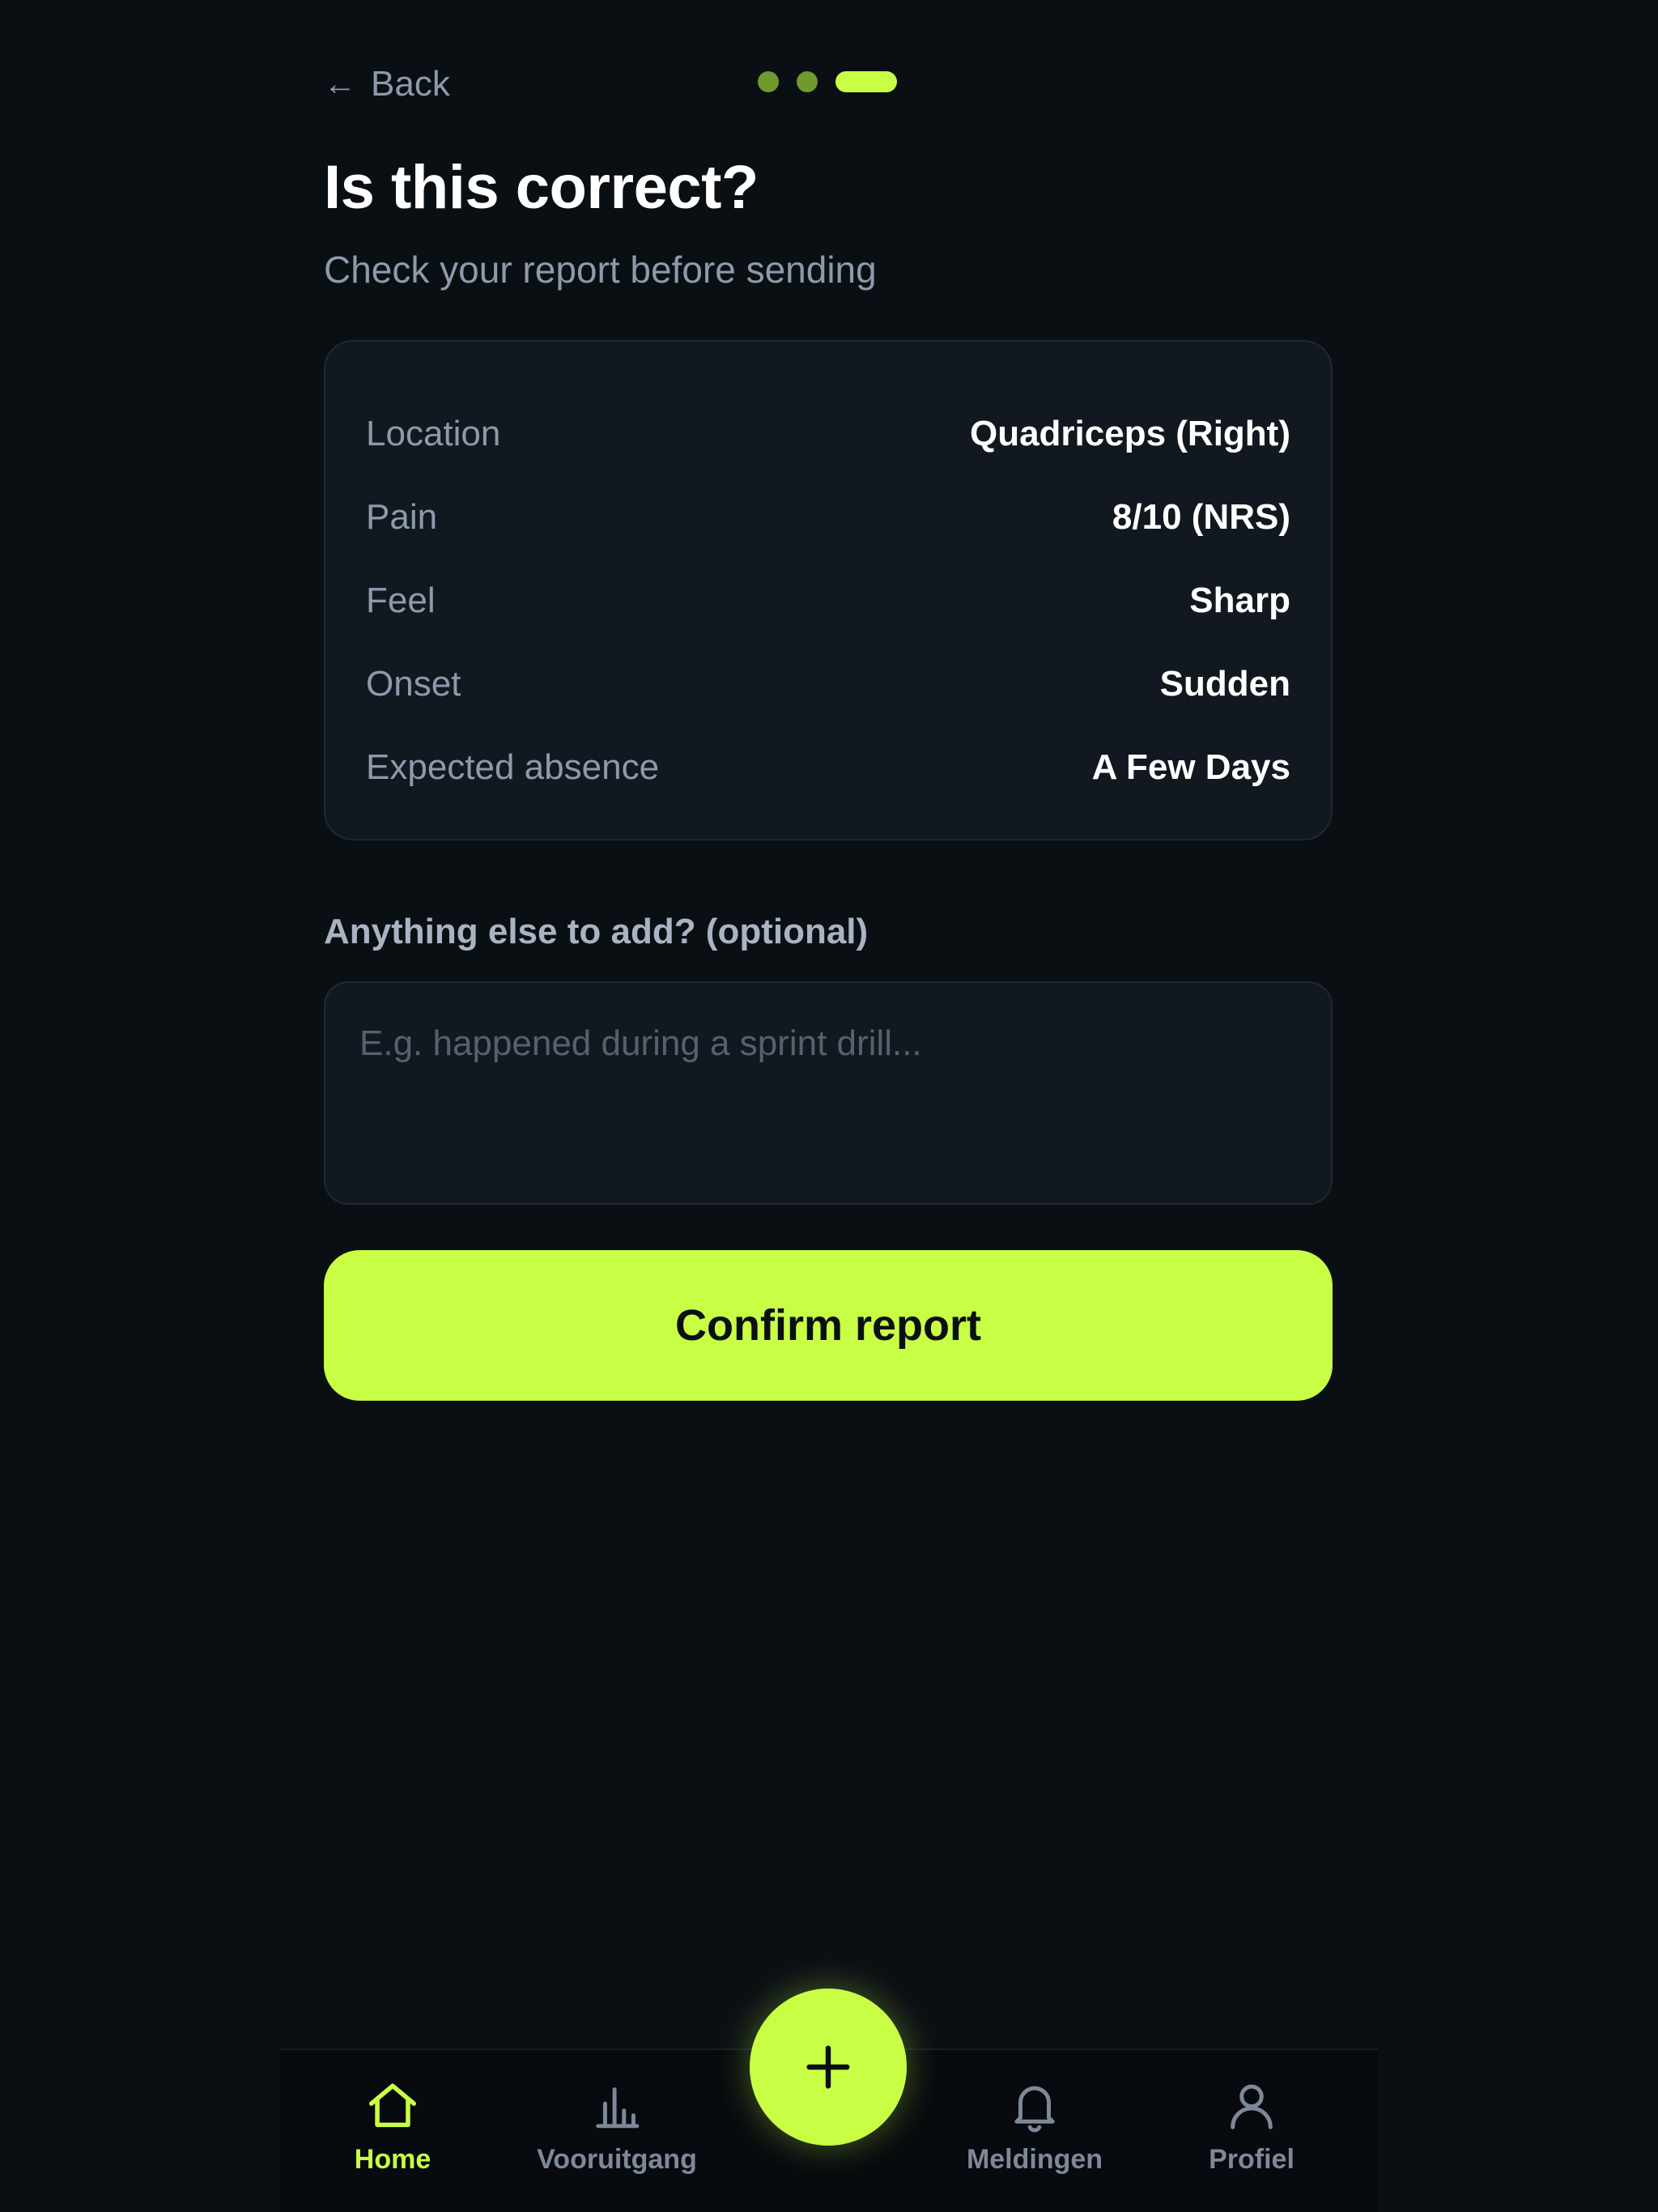 The width and height of the screenshot is (1658, 2212). Describe the element at coordinates (1252, 2106) in the screenshot. I see `user-icon` at that location.